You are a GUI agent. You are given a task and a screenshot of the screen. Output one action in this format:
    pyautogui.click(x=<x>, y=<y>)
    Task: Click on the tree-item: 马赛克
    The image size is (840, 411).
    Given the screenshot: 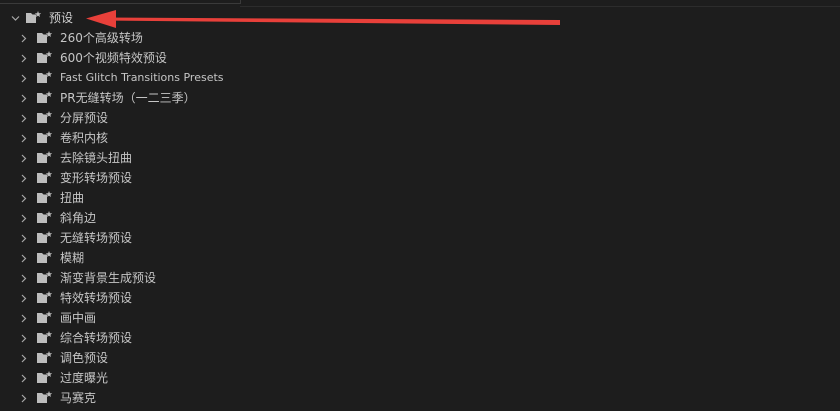 What is the action you would take?
    pyautogui.click(x=420, y=398)
    